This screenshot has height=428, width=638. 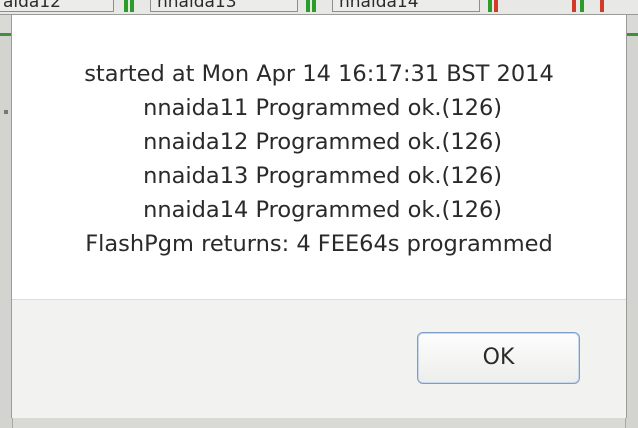 I want to click on background-tab: aida12, so click(x=57, y=6).